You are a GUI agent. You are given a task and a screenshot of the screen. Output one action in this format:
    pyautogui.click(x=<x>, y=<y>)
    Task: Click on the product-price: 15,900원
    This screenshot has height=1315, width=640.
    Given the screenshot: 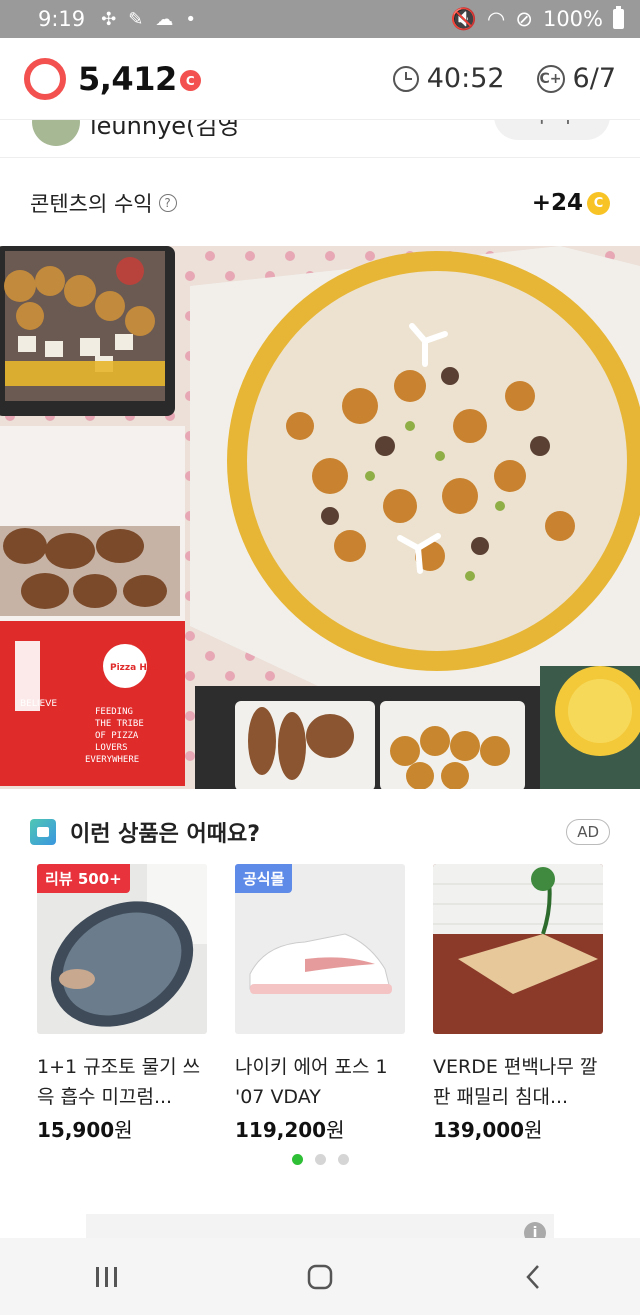 What is the action you would take?
    pyautogui.click(x=122, y=1128)
    